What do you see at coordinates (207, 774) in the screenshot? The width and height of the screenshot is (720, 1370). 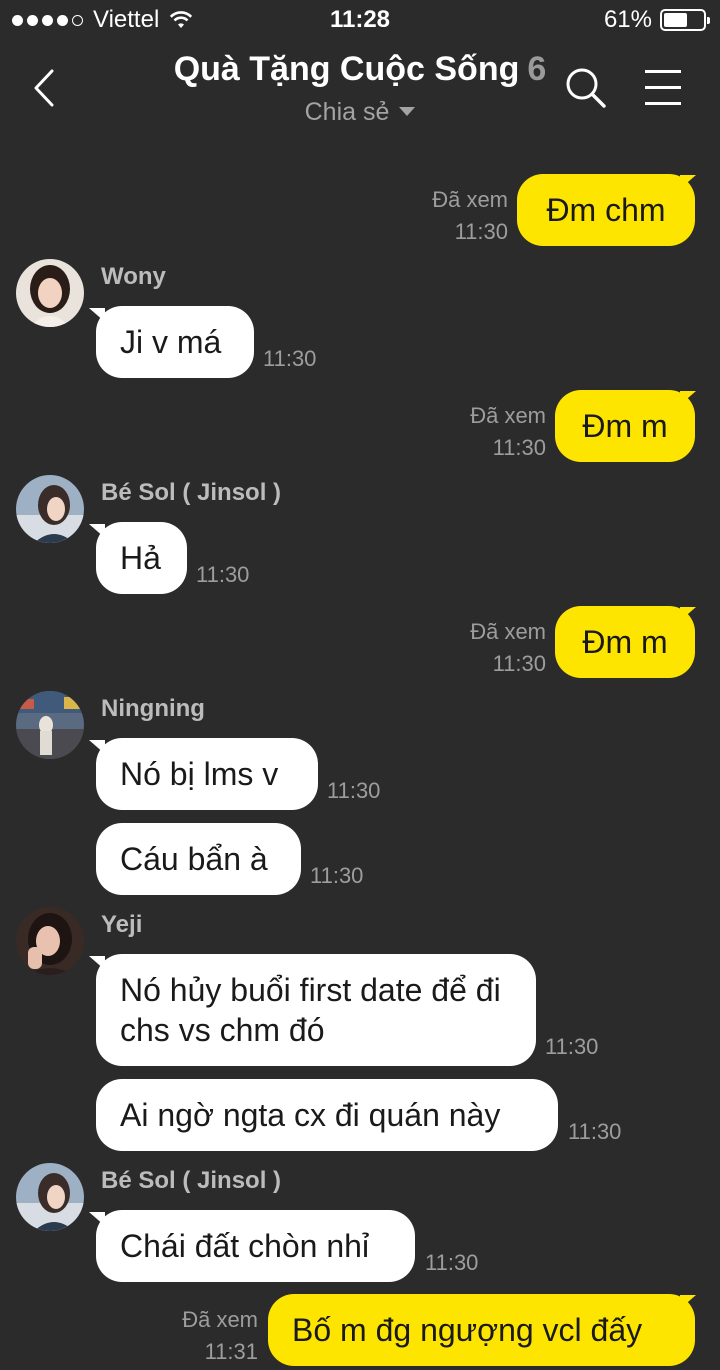 I see `message-bubble-incoming: Nó bị lms v` at bounding box center [207, 774].